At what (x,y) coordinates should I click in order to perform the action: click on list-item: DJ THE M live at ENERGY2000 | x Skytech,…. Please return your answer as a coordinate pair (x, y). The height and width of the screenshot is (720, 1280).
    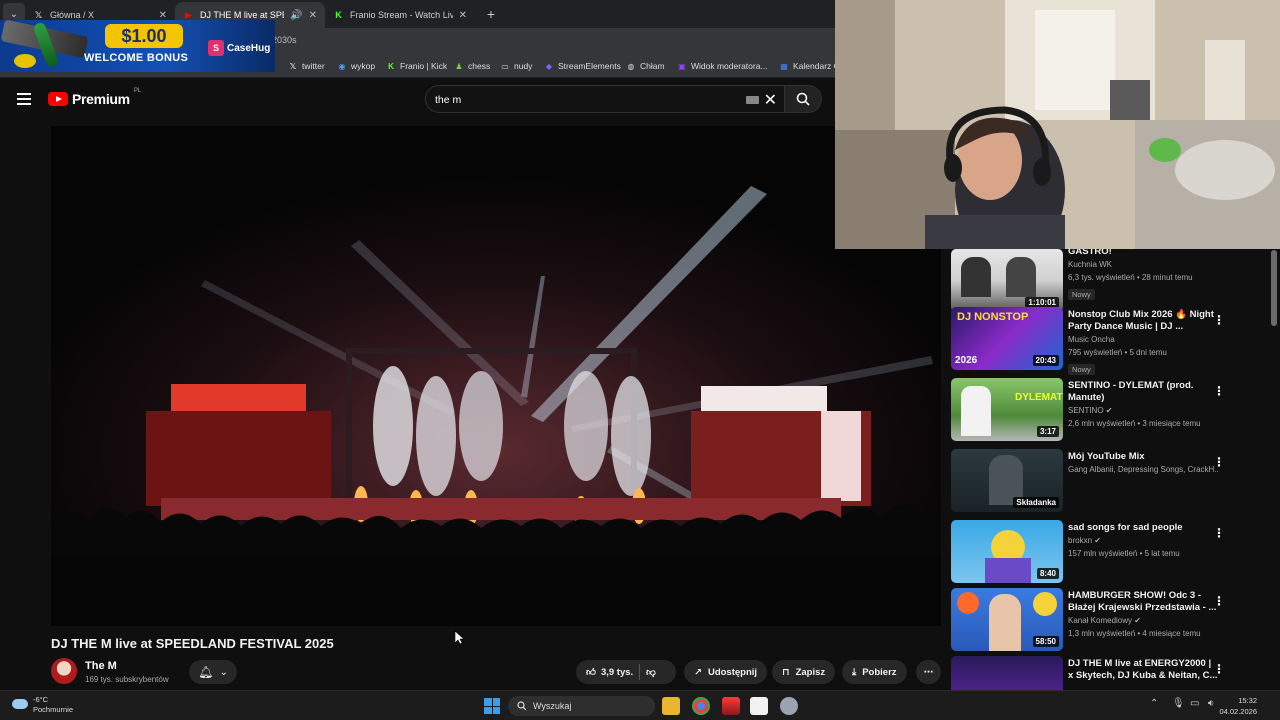
    Looking at the image, I should click on (1101, 673).